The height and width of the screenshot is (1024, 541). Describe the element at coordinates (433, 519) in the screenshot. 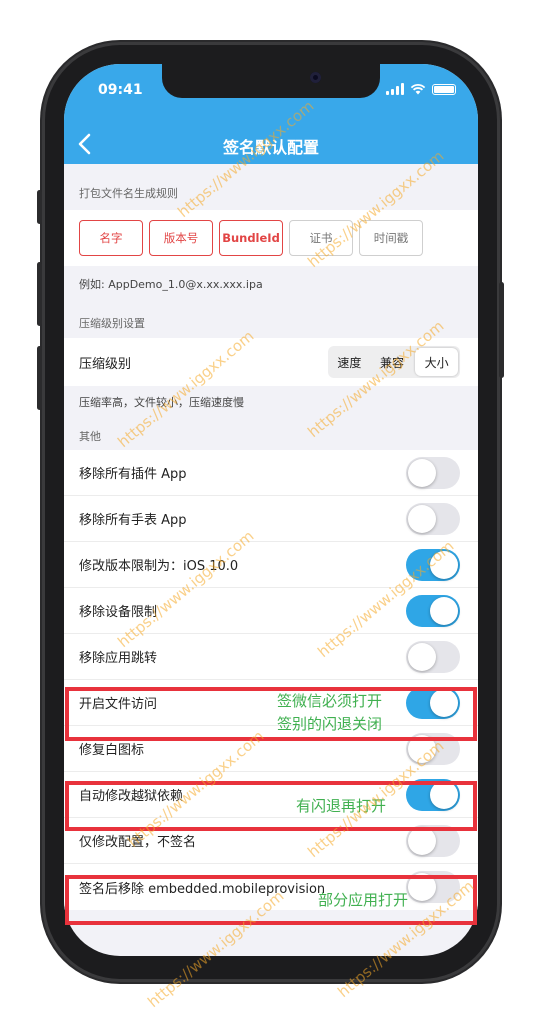

I see `toggle-remove-watch-apps` at that location.